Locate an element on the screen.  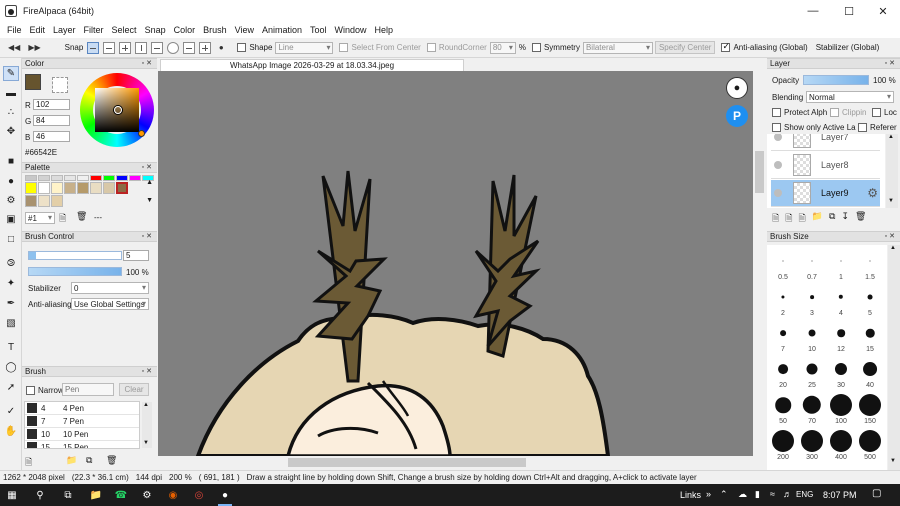
volume-icon: ♬ is located at coordinates (787, 494).